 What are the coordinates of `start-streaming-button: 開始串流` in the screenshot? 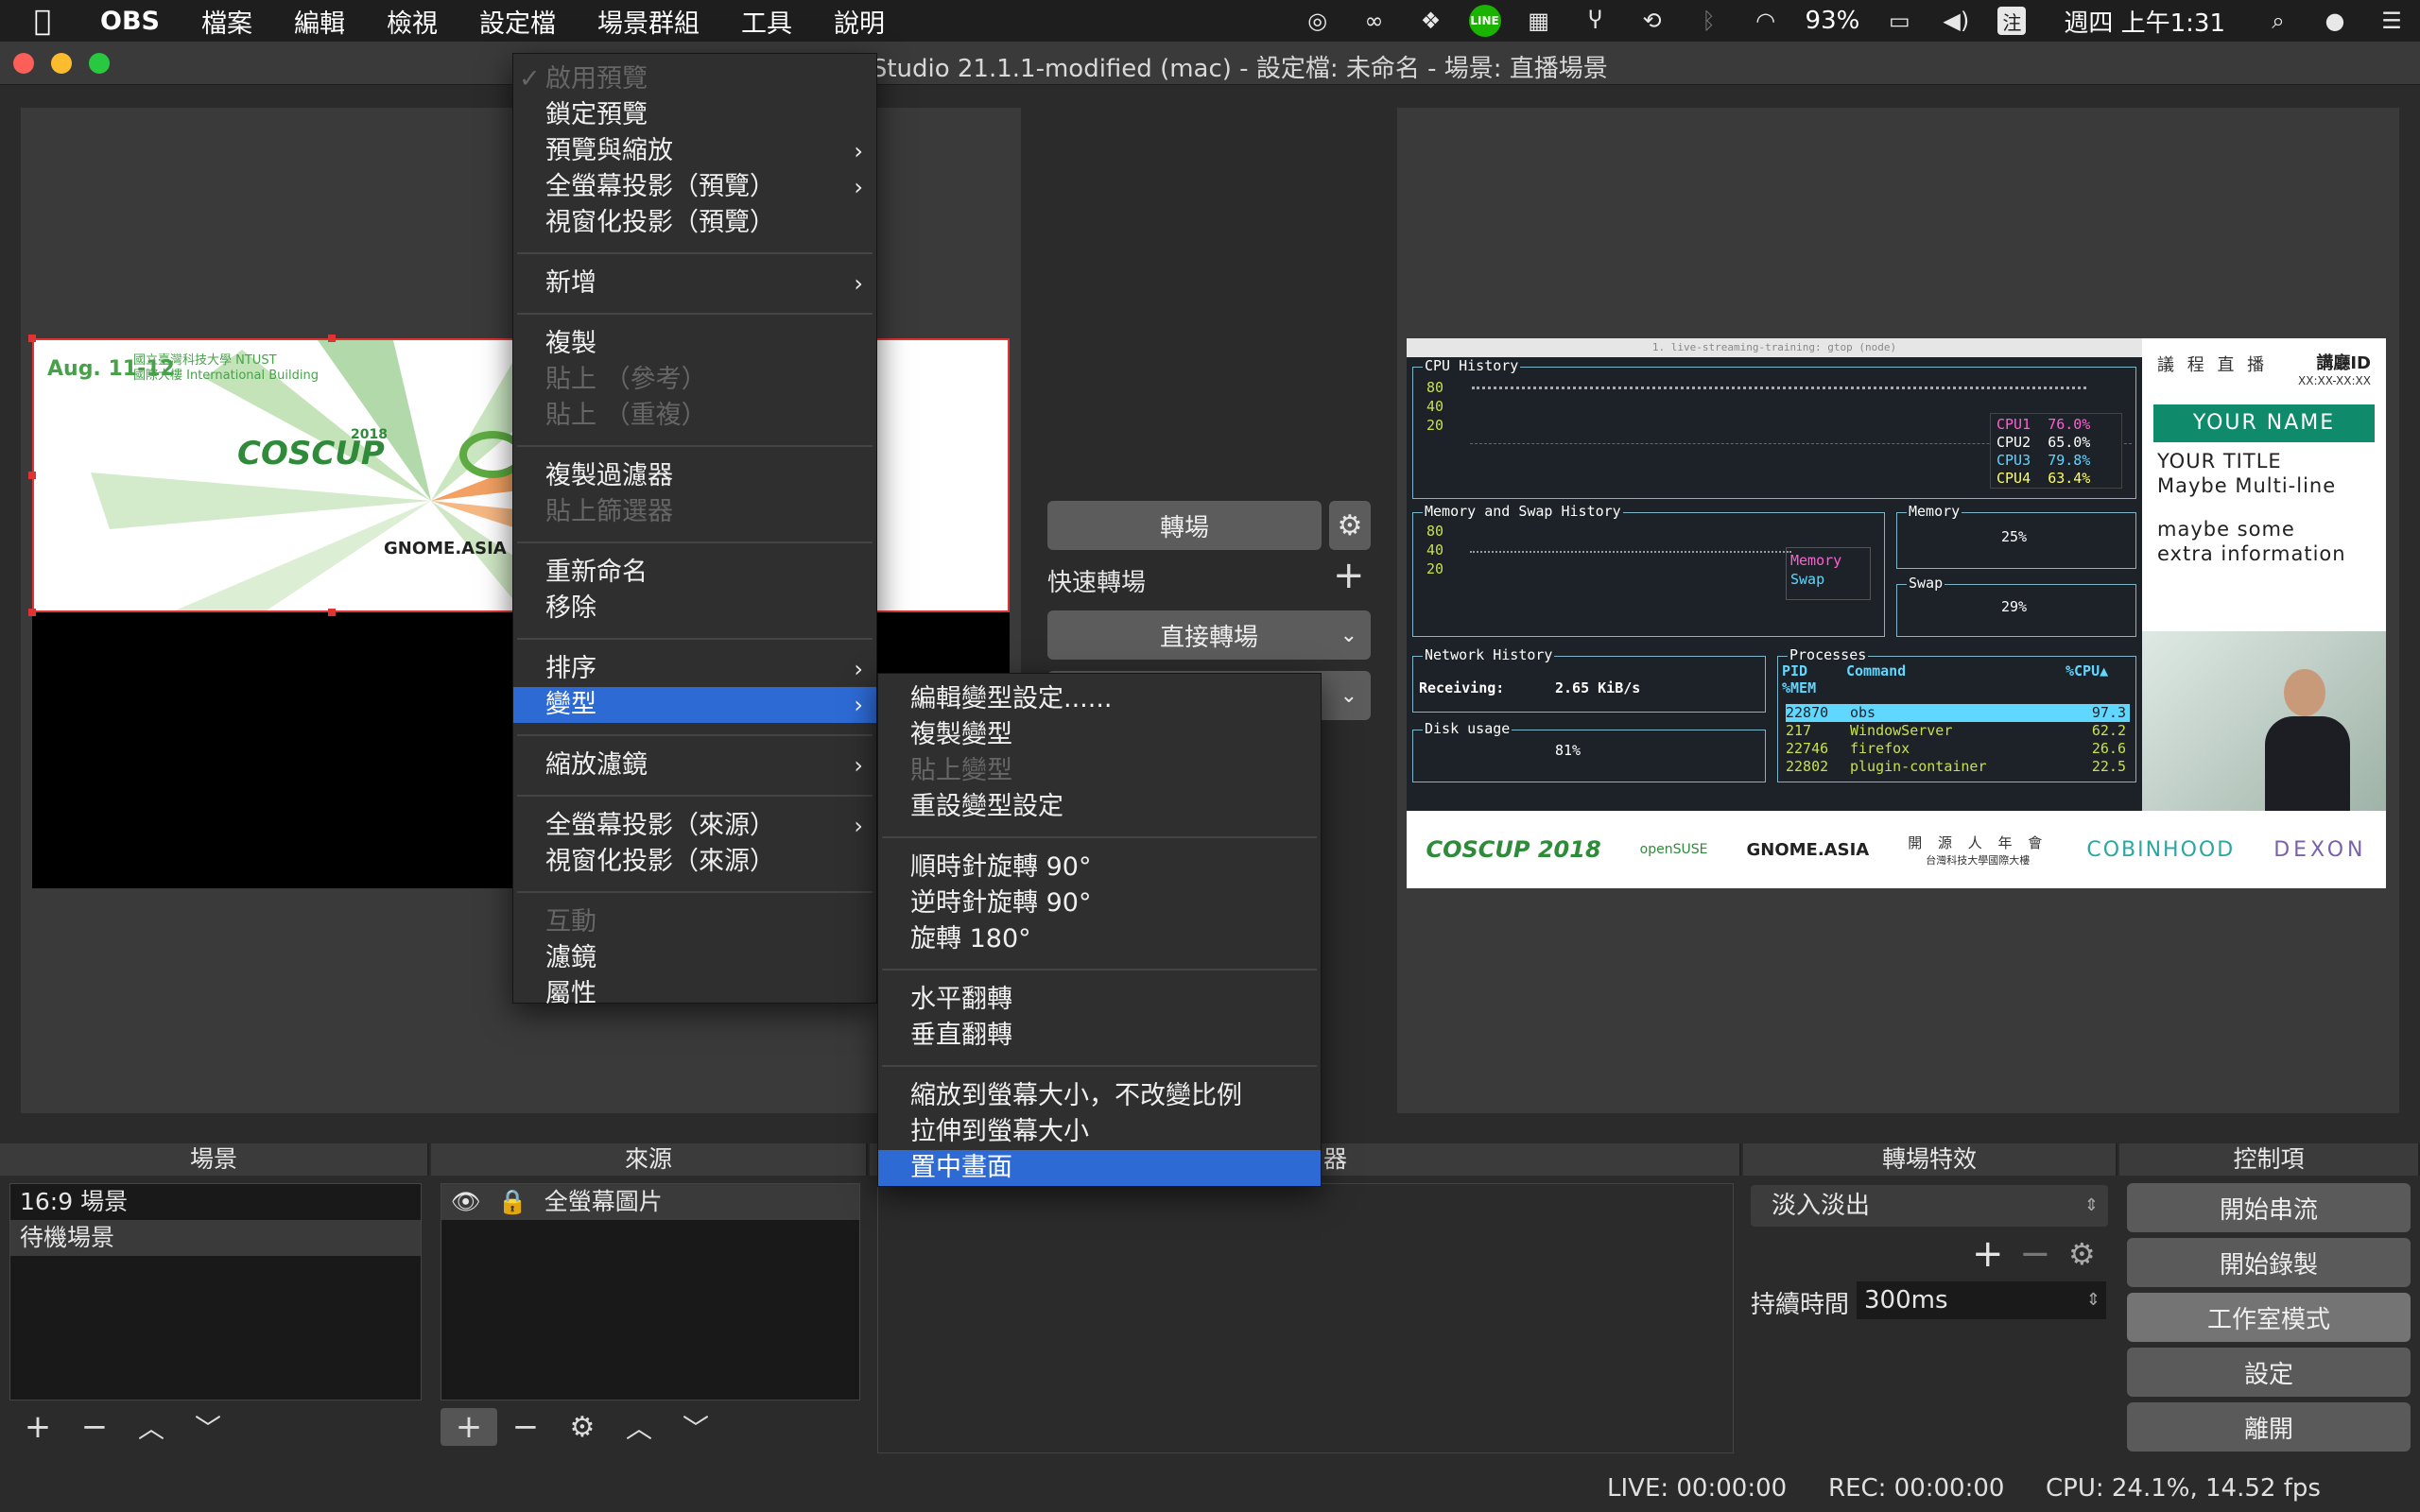 It's located at (2269, 1207).